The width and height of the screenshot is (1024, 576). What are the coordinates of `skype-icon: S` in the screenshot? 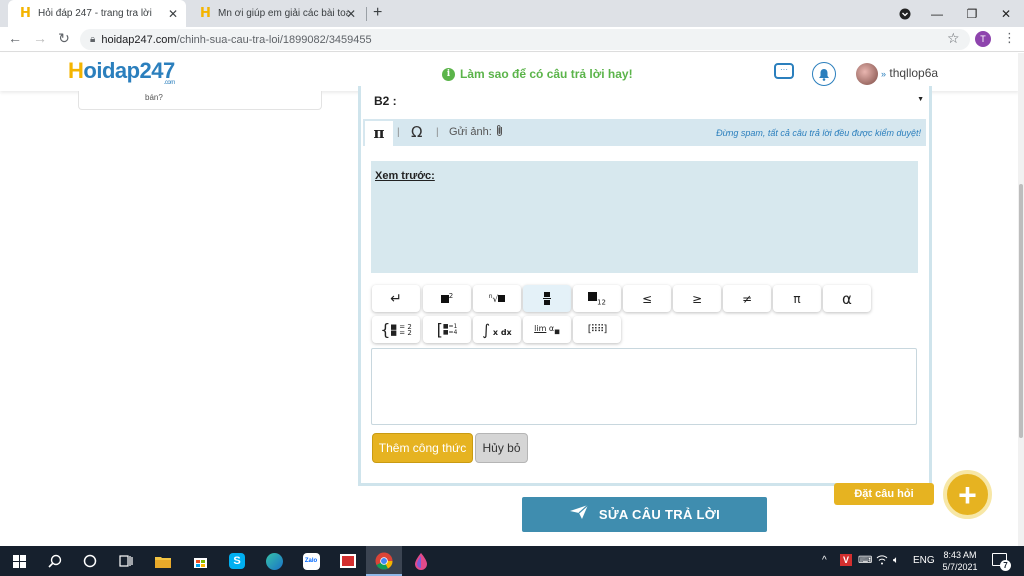 It's located at (237, 561).